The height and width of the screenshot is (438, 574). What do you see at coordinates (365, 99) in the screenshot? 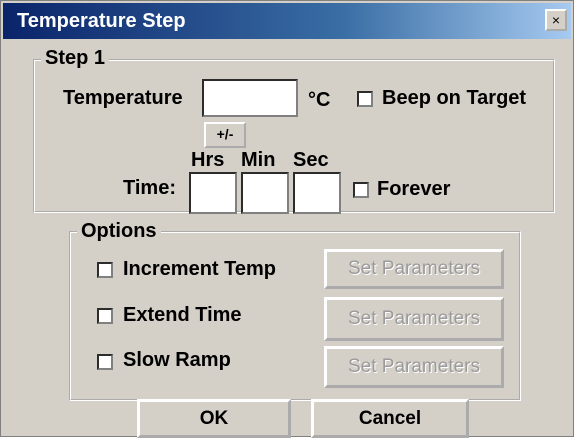
I see `beep-on-target-checkbox` at bounding box center [365, 99].